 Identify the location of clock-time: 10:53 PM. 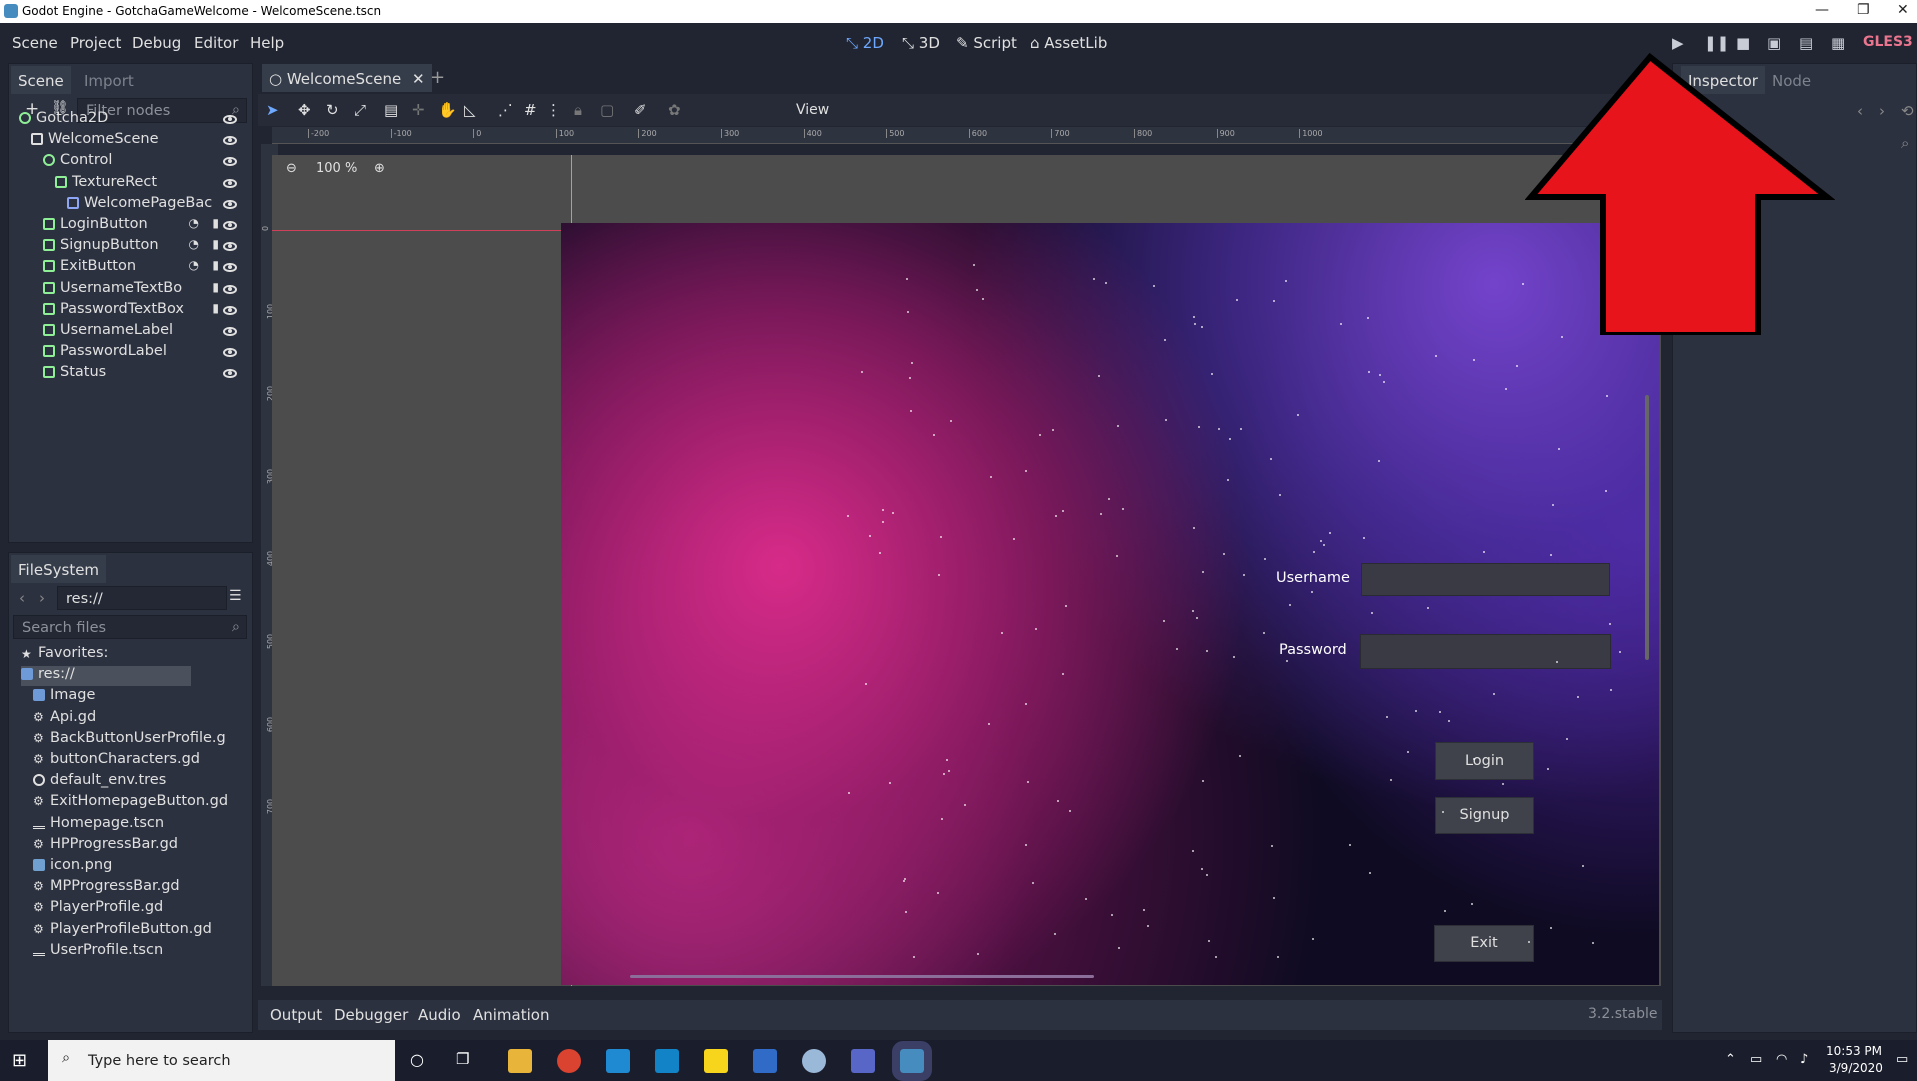
(1854, 1051).